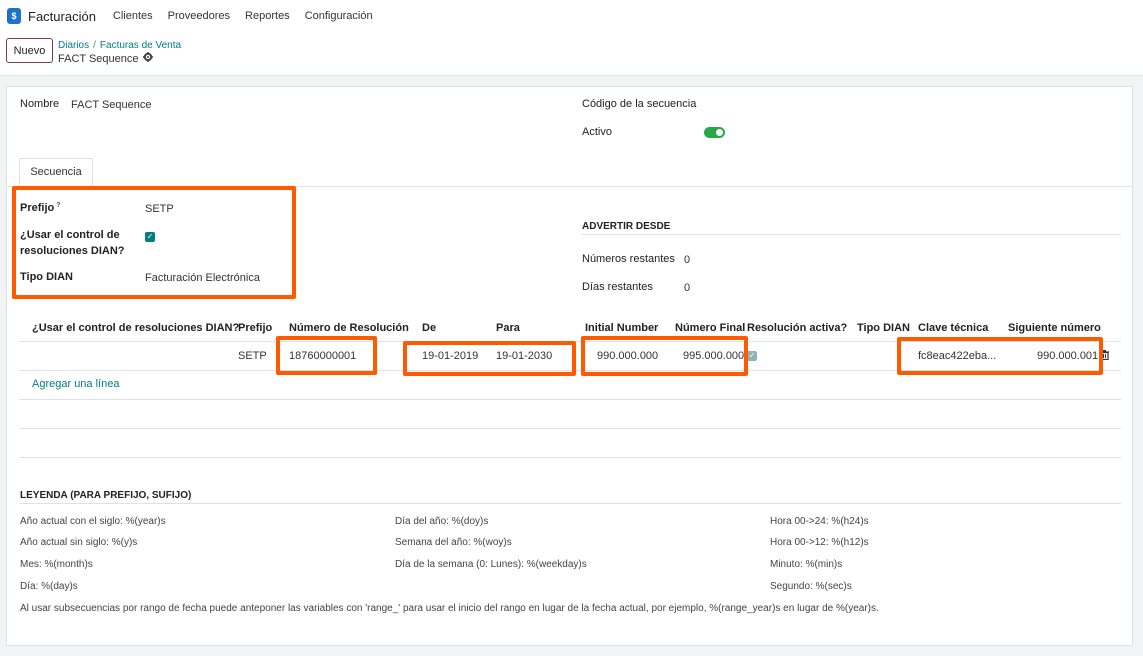 The width and height of the screenshot is (1143, 656). What do you see at coordinates (79, 542) in the screenshot?
I see `legend-item: Año actual sin siglo: %(y)s` at bounding box center [79, 542].